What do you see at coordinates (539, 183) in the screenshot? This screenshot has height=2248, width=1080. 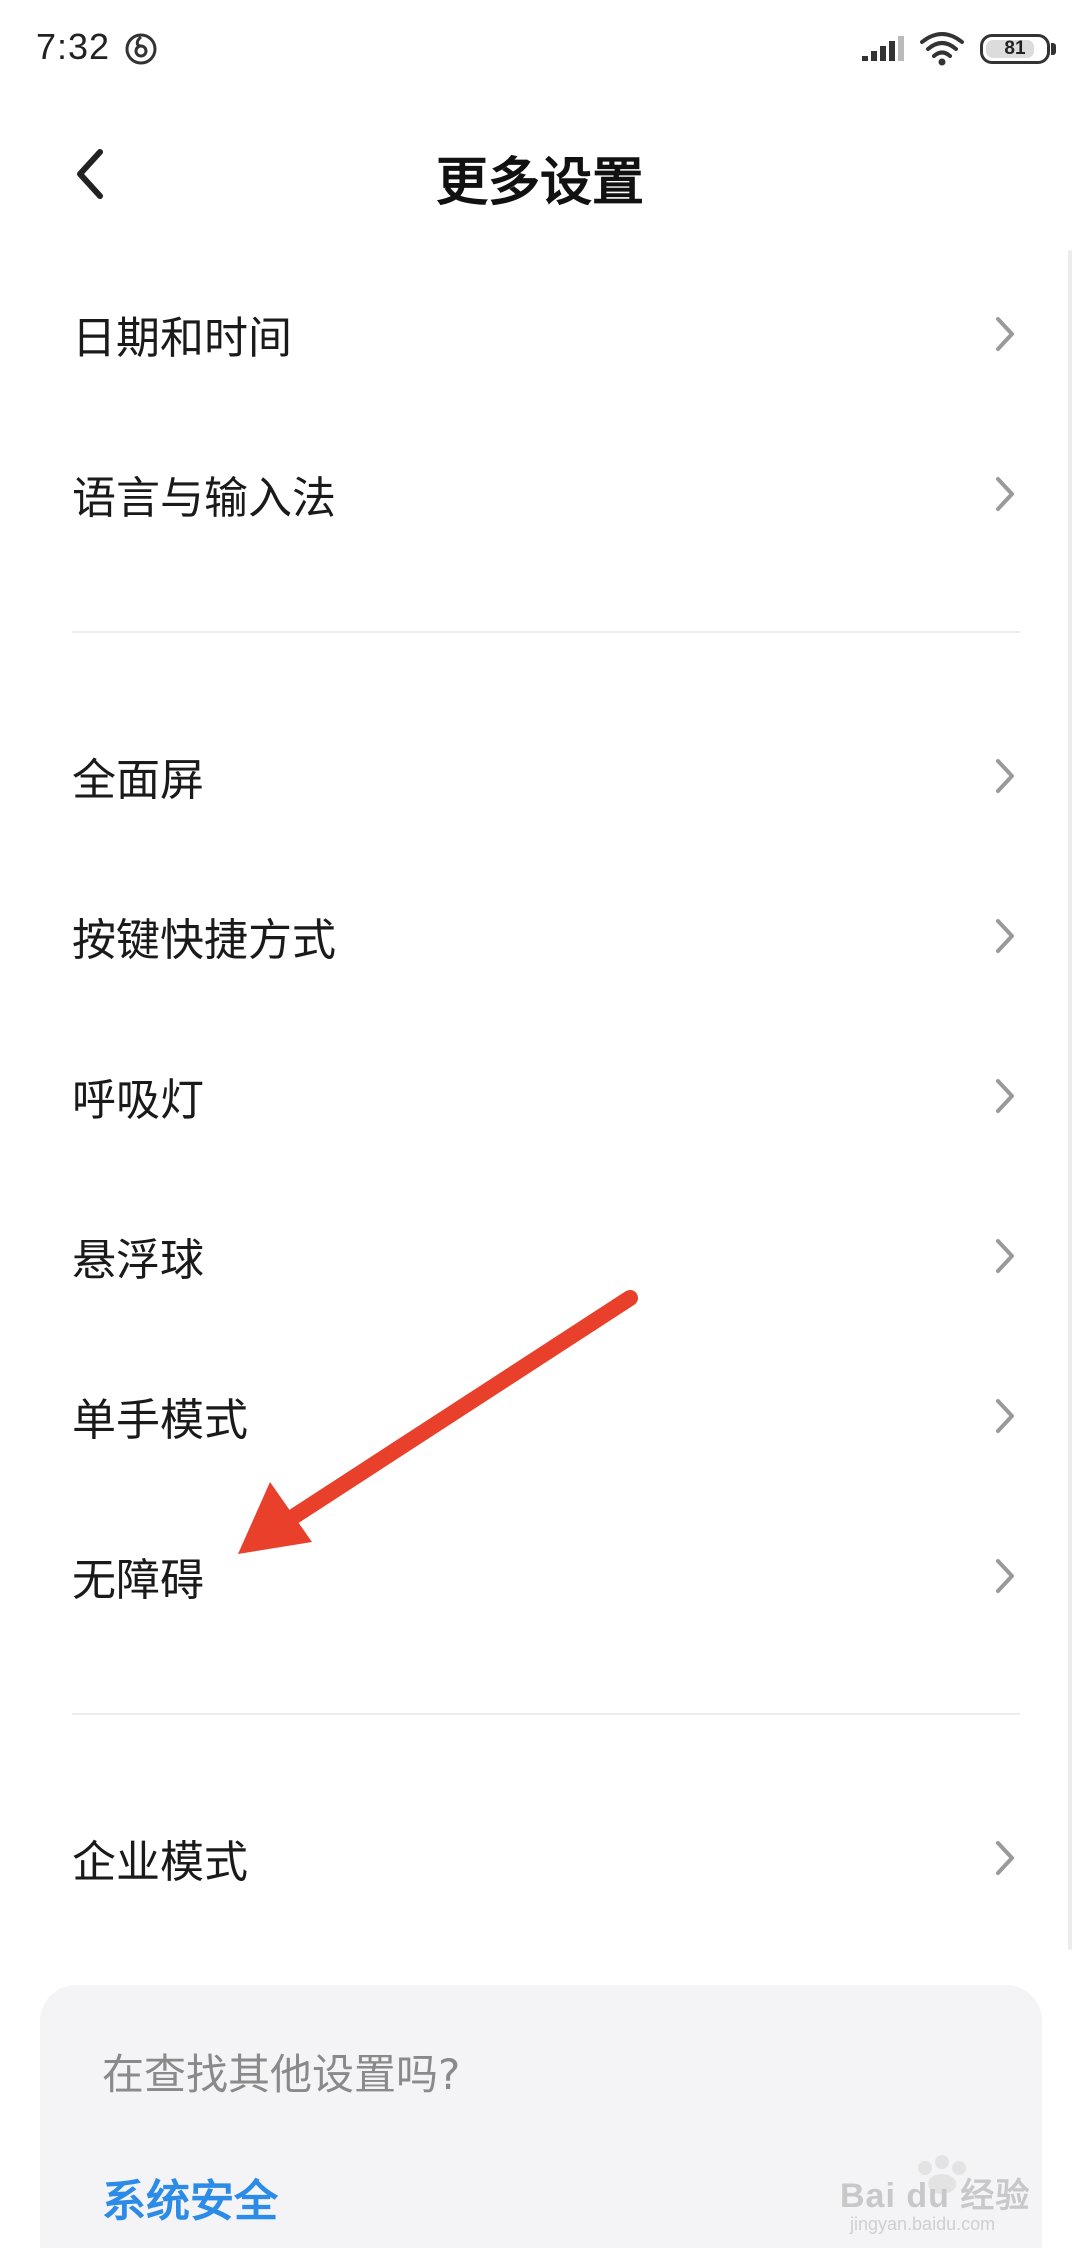 I see `page-title: 更多设置` at bounding box center [539, 183].